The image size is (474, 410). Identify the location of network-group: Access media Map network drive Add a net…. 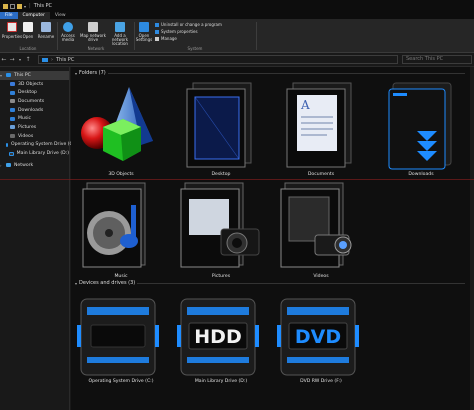
(96, 36).